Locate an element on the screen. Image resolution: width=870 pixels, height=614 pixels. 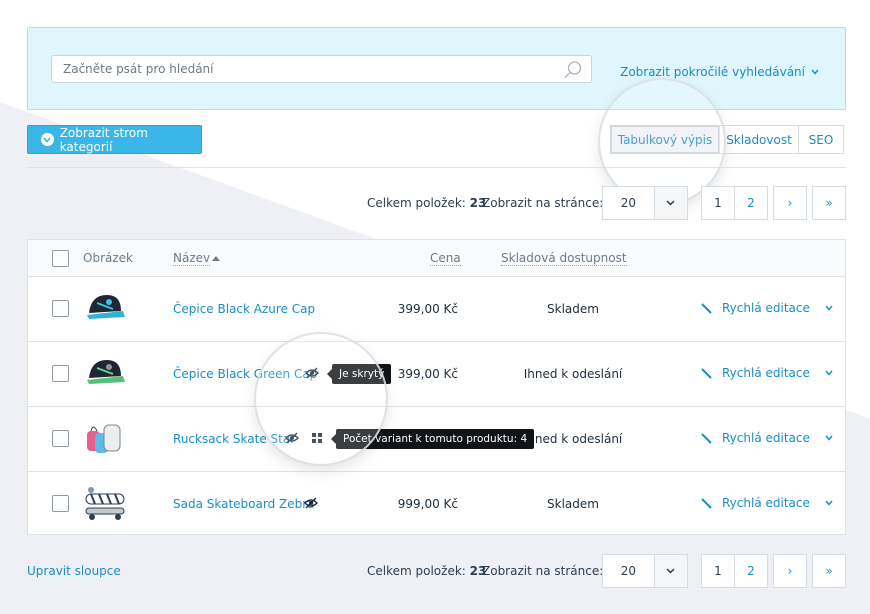
header-name-label: Název is located at coordinates (192, 258).